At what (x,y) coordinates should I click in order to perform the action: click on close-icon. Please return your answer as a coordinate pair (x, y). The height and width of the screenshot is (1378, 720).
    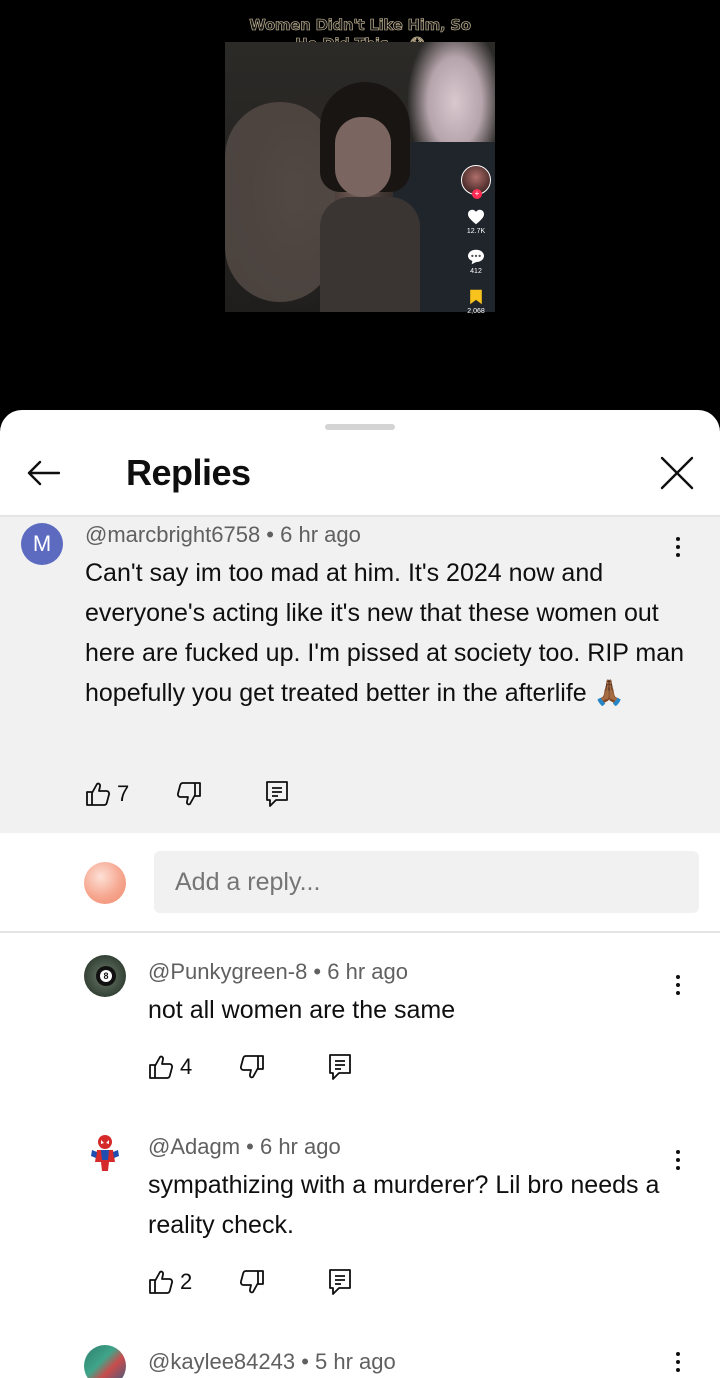
    Looking at the image, I should click on (677, 473).